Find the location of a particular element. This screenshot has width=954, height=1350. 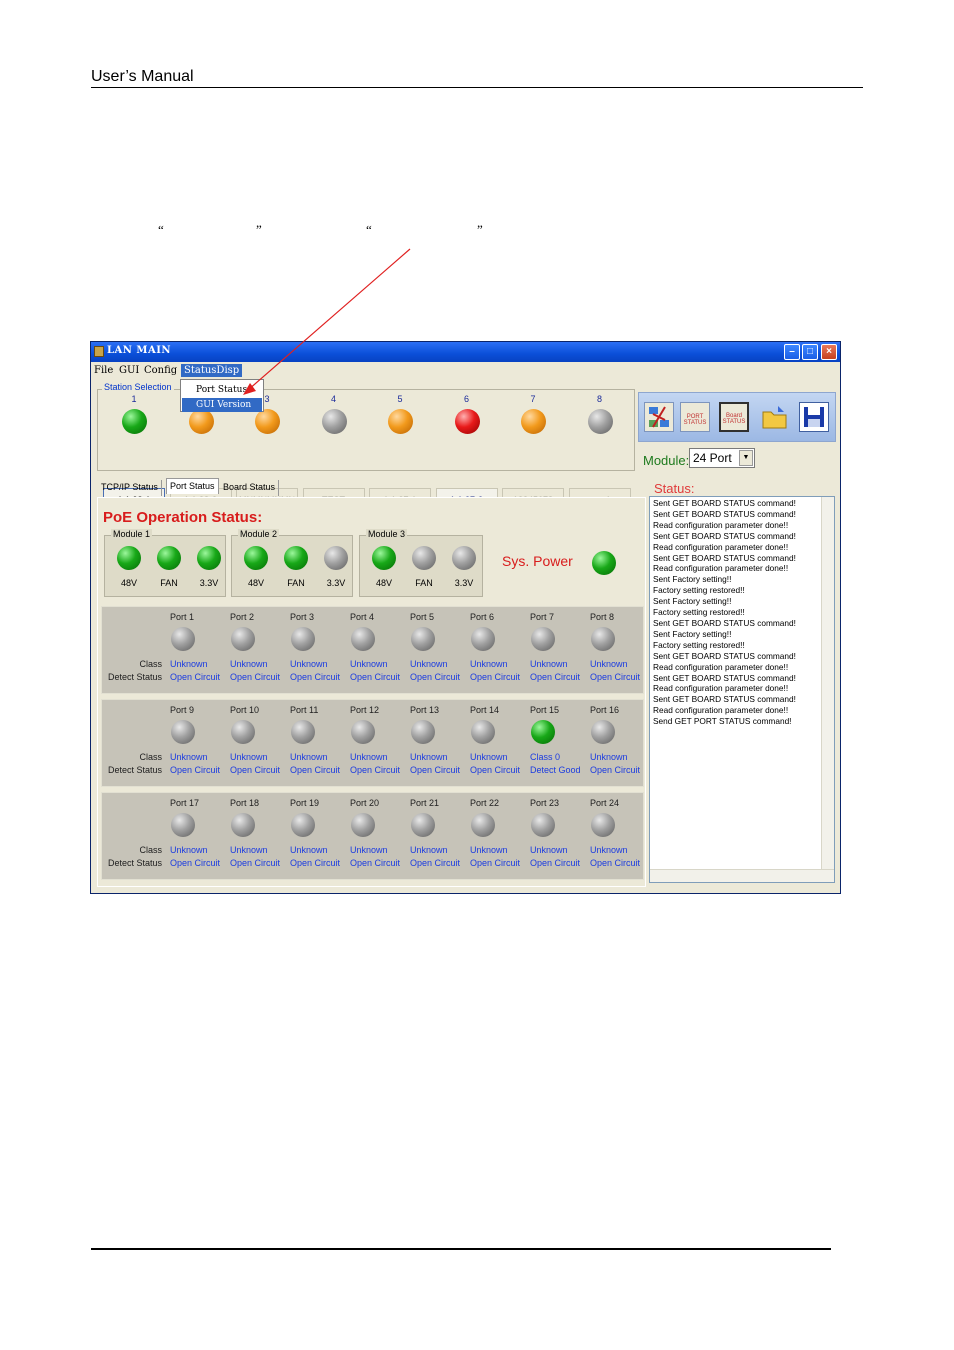

close-button: × is located at coordinates (829, 352).